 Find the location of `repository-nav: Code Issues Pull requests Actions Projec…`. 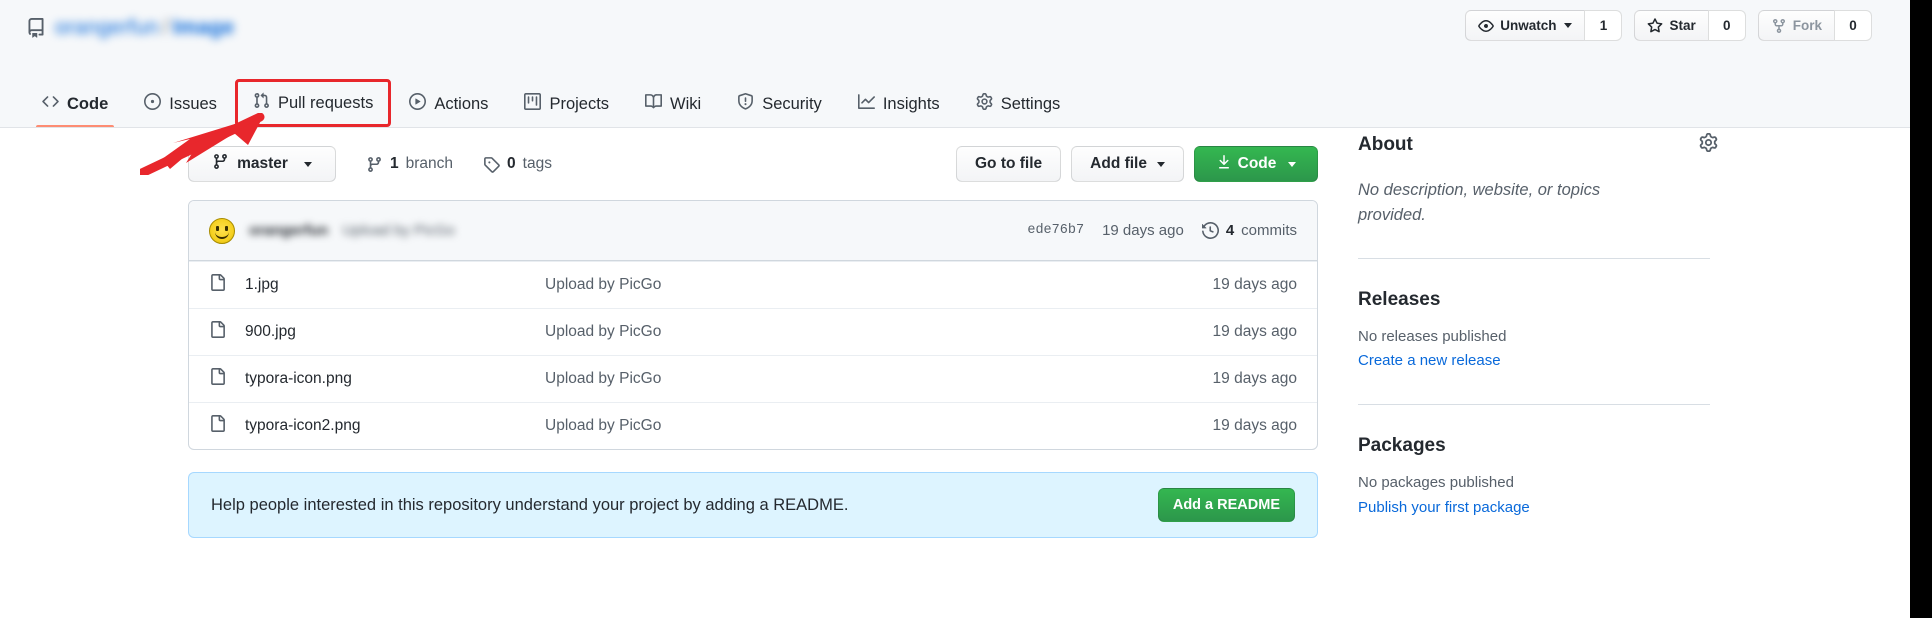

repository-nav: Code Issues Pull requests Actions Projec… is located at coordinates (551, 103).